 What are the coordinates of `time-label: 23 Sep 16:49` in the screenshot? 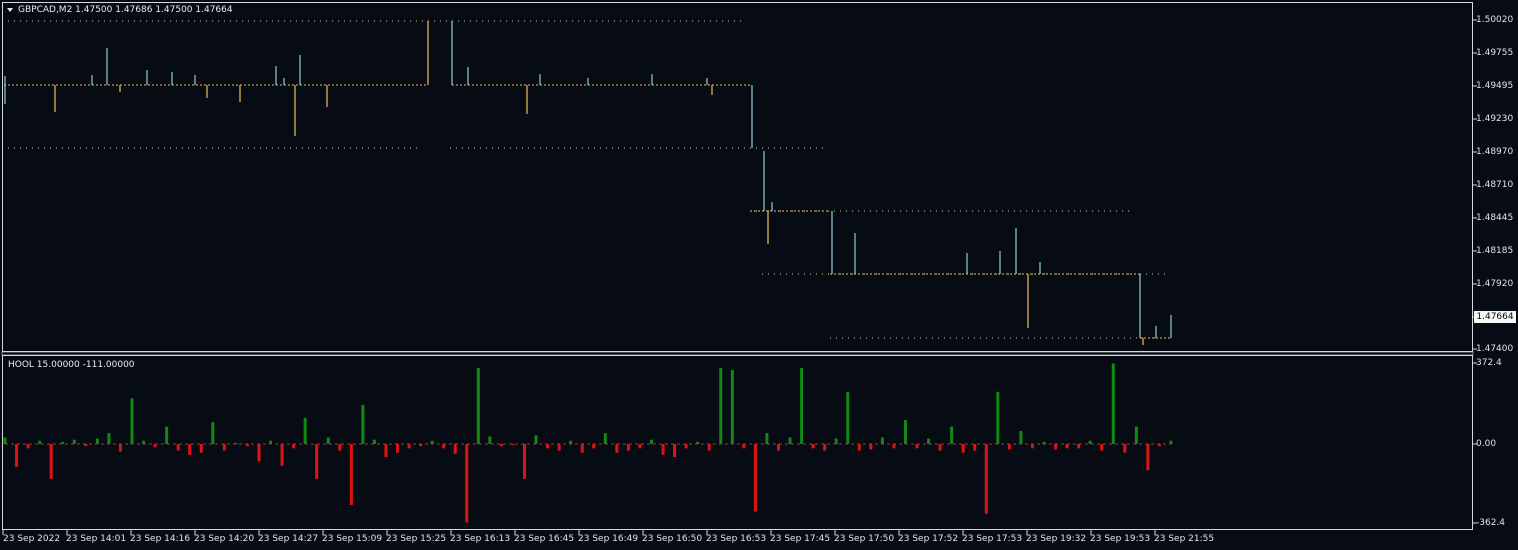 It's located at (608, 539).